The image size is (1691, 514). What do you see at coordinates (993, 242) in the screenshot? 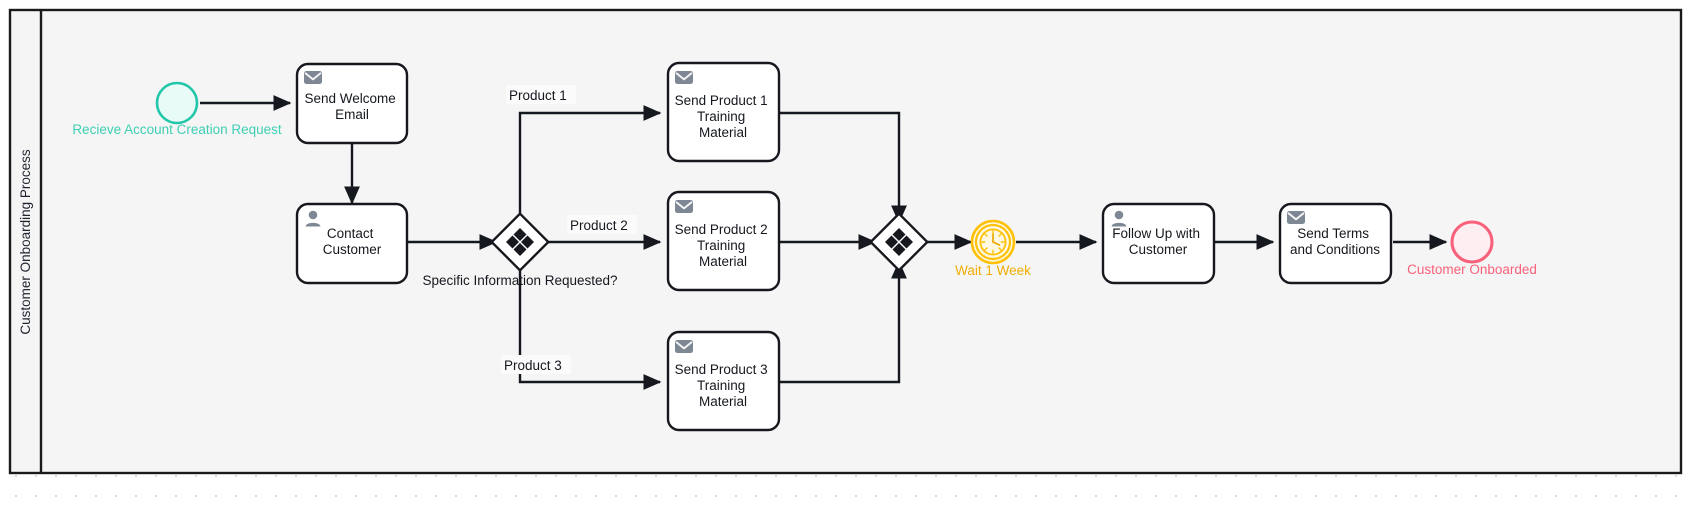
I see `clock-icon` at bounding box center [993, 242].